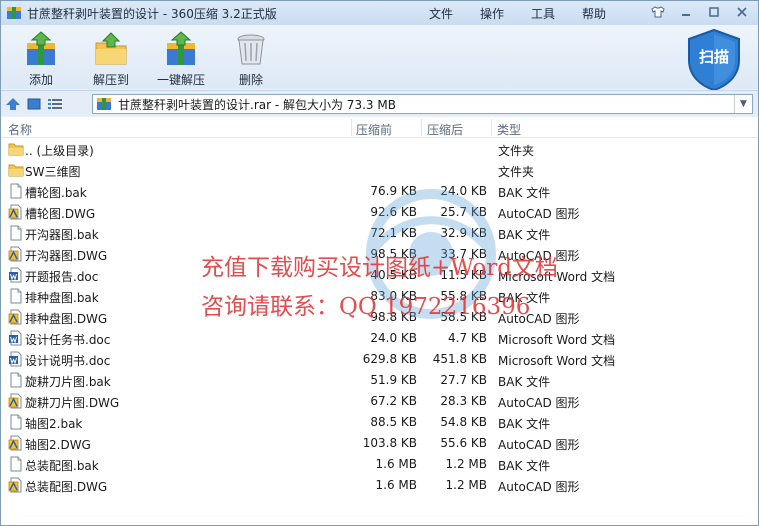 The height and width of the screenshot is (526, 759). I want to click on file-row: 轴图2.DWG 103.8 KB 55.6 KB AutoCAD 图形, so click(379, 443).